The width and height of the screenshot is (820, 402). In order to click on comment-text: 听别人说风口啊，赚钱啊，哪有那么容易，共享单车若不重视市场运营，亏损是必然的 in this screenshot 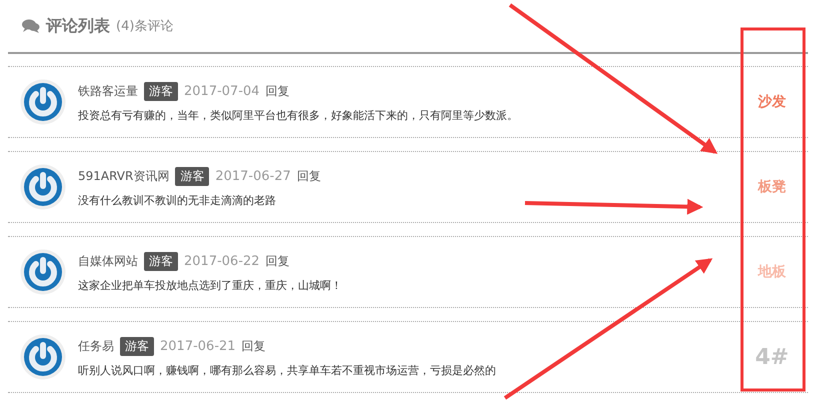, I will do `click(287, 370)`.